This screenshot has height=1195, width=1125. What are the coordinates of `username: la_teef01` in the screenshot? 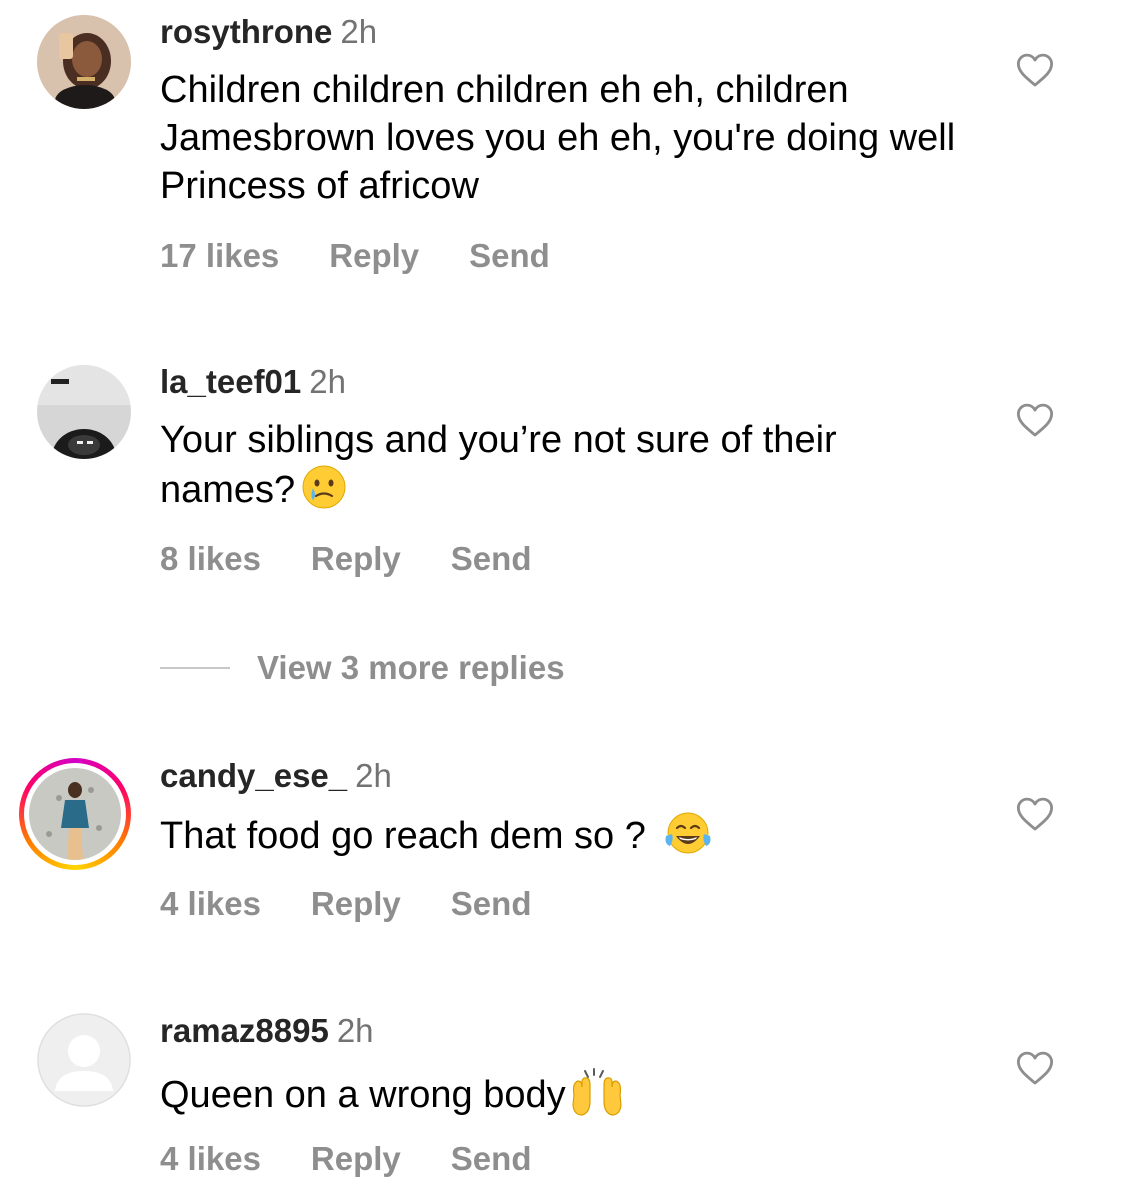 It's located at (230, 381).